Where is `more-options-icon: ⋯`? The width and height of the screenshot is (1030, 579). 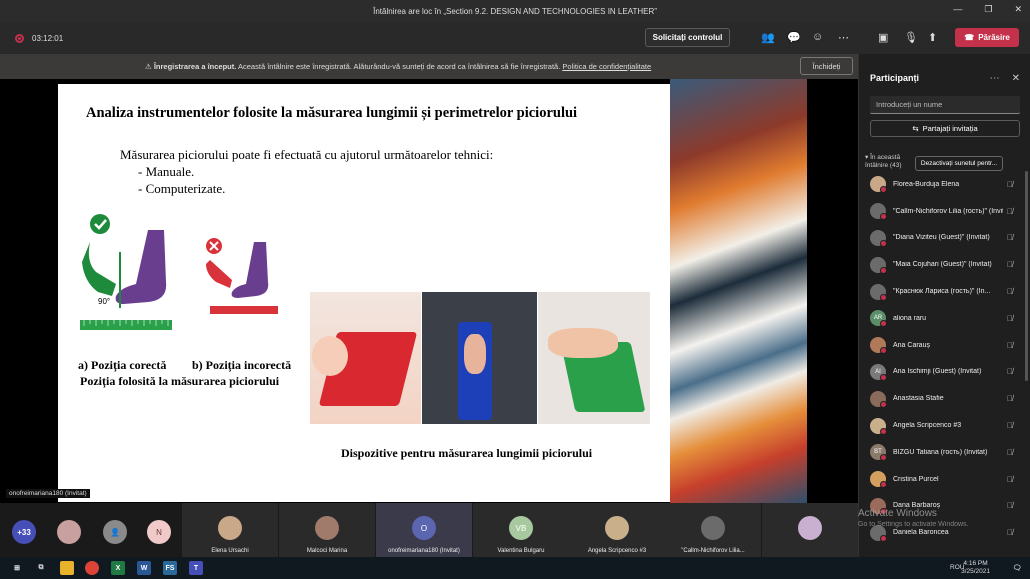
more-options-icon: ⋯ is located at coordinates (843, 37).